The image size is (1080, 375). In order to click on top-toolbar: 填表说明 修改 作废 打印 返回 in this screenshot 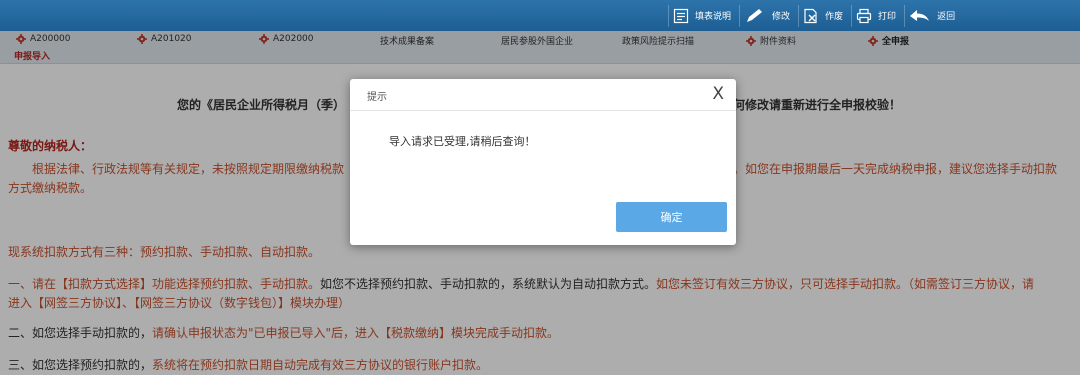, I will do `click(540, 15)`.